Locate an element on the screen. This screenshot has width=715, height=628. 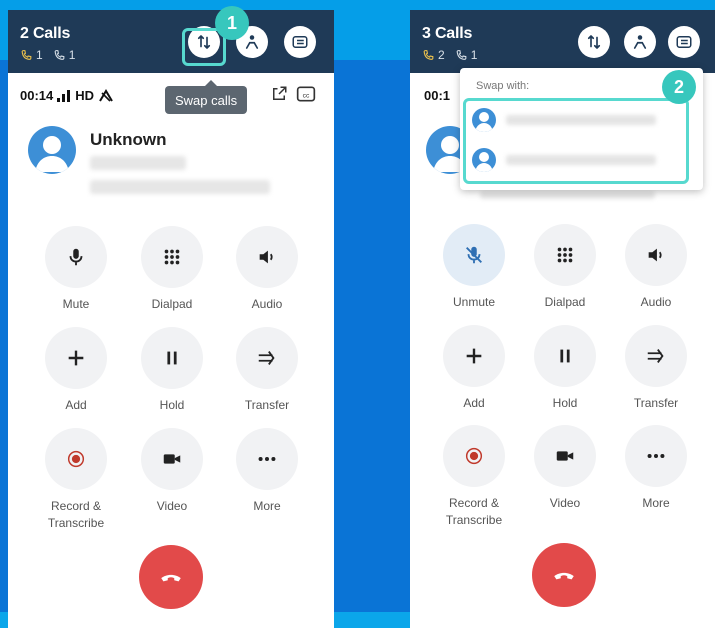
microphone-icon is located at coordinates (76, 257).